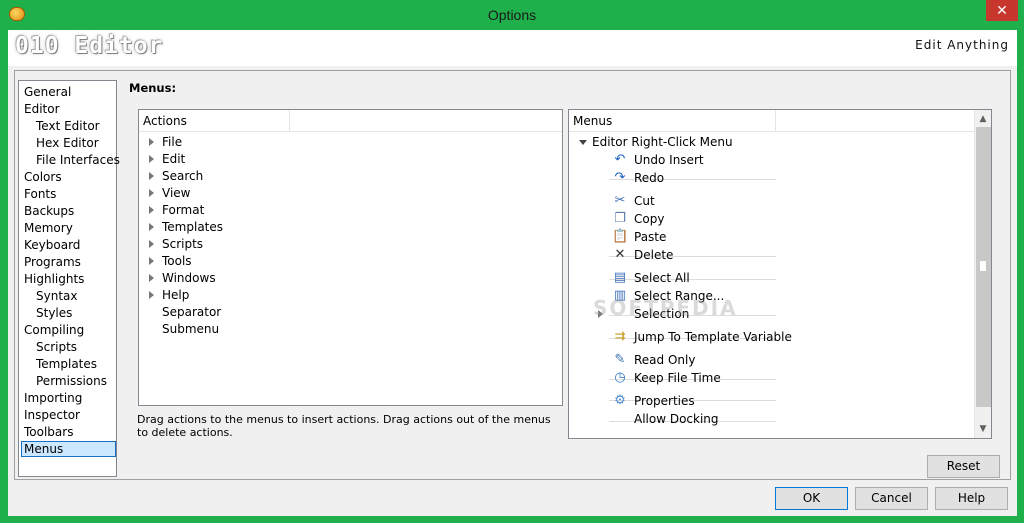 Image resolution: width=1024 pixels, height=523 pixels. What do you see at coordinates (47, 92) in the screenshot?
I see `nav-item-general: General` at bounding box center [47, 92].